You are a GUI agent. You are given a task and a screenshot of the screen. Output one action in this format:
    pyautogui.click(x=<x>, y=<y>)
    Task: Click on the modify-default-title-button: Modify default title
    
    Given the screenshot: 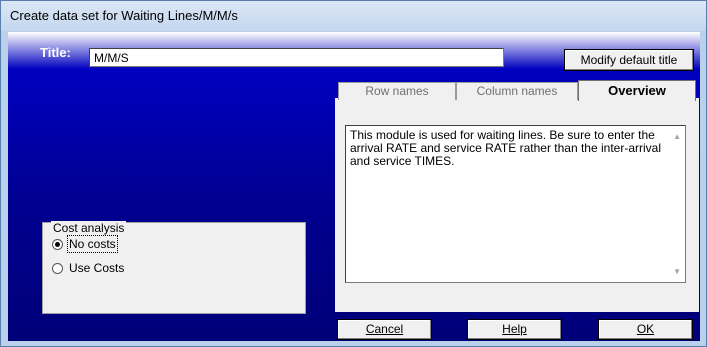 What is the action you would take?
    pyautogui.click(x=629, y=60)
    